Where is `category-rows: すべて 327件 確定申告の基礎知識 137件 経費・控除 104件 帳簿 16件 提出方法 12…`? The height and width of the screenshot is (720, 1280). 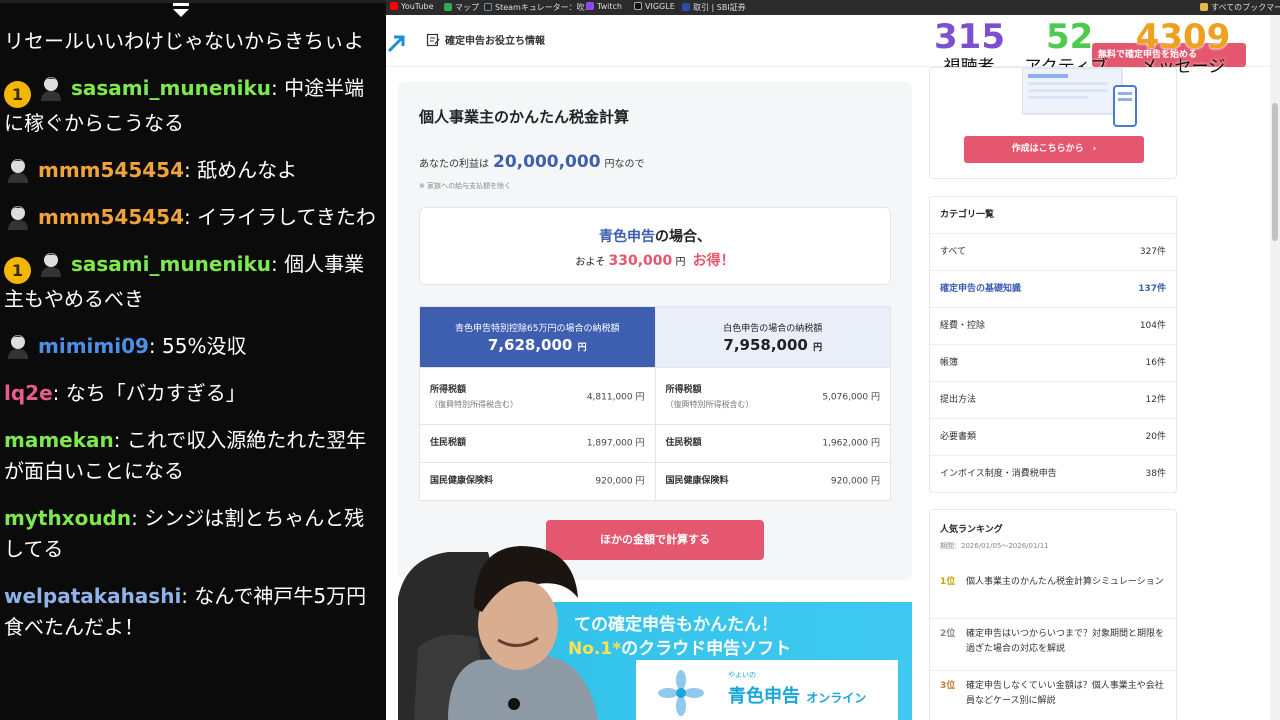
category-rows: すべて 327件 確定申告の基礎知識 137件 経費・控除 104件 帳簿 16件 提出方法 12… is located at coordinates (1053, 363).